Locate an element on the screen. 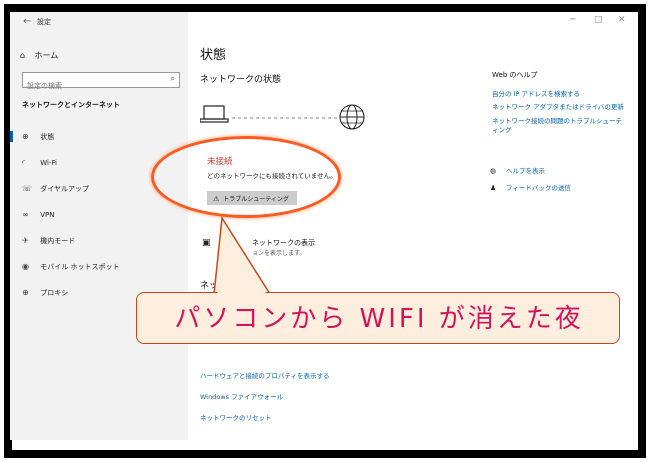 The image size is (650, 462). chat-help-icon: ◍ is located at coordinates (493, 171).